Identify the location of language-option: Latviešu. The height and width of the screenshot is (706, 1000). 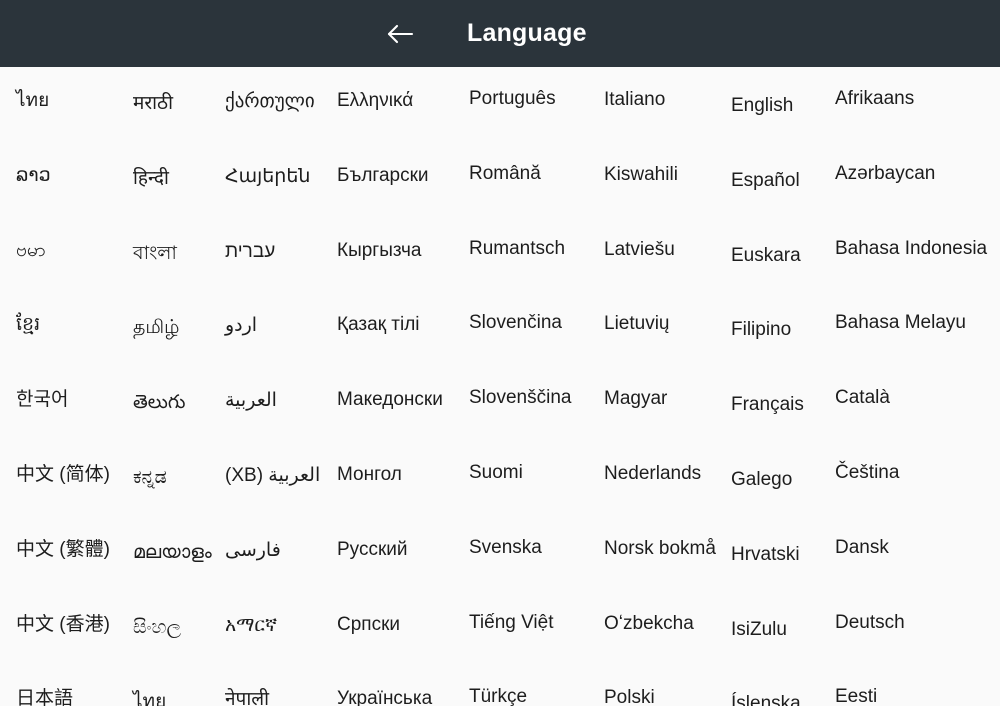
(639, 250).